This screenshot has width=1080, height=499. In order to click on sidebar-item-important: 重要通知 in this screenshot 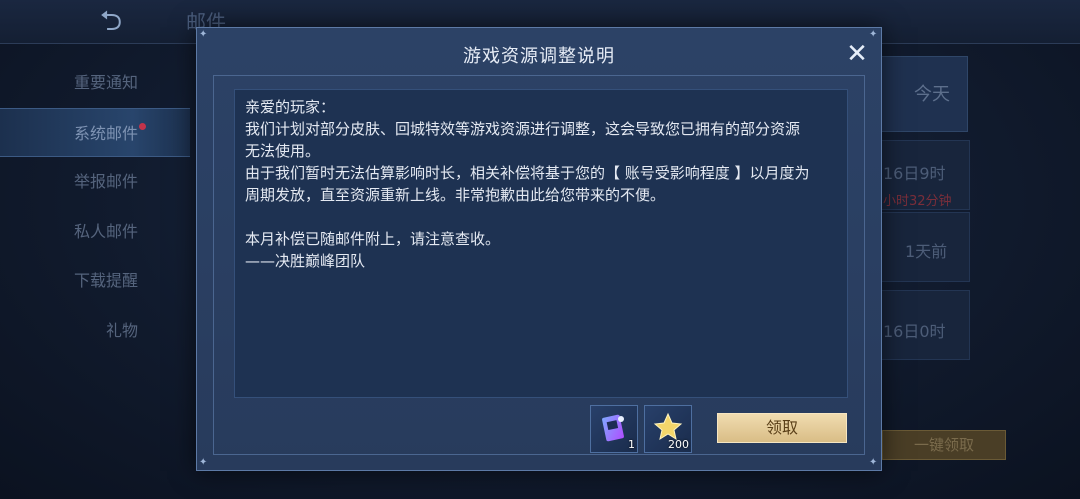, I will do `click(95, 83)`.